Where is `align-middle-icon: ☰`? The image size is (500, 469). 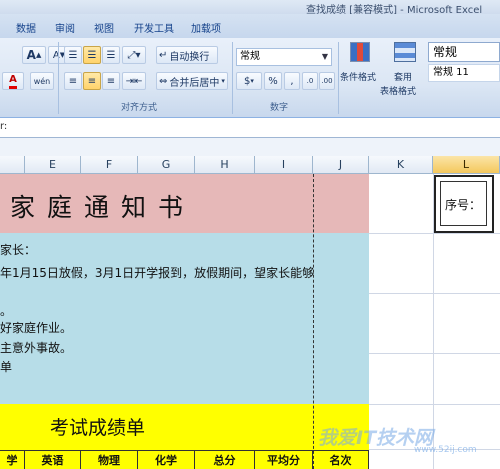
align-middle-icon: ☰ is located at coordinates (92, 55).